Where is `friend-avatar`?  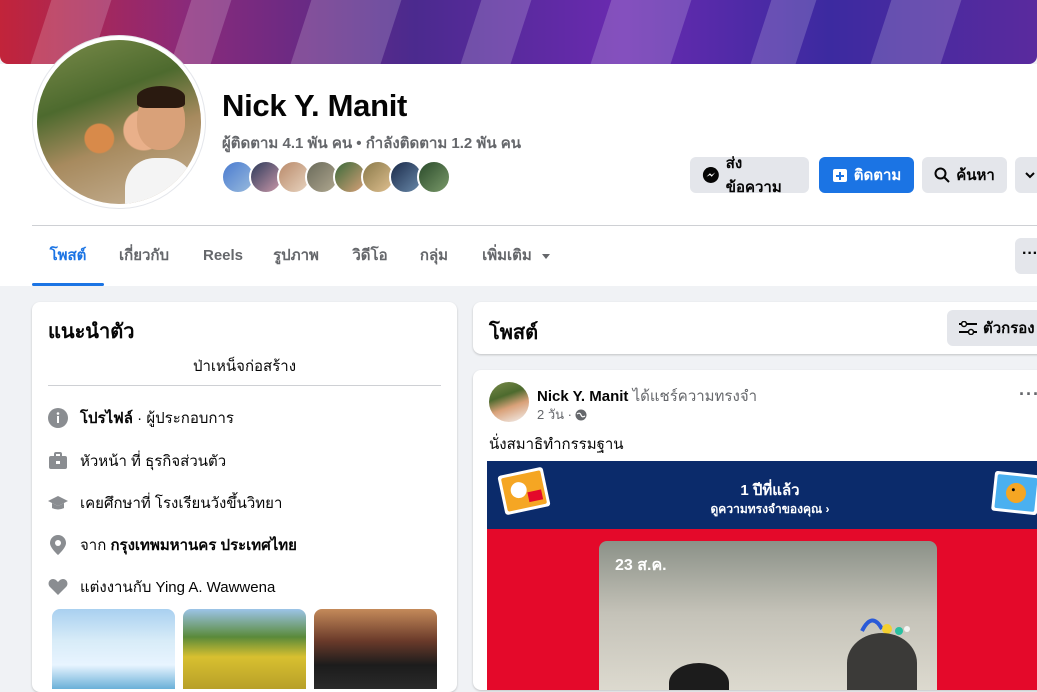
friend-avatar is located at coordinates (434, 177).